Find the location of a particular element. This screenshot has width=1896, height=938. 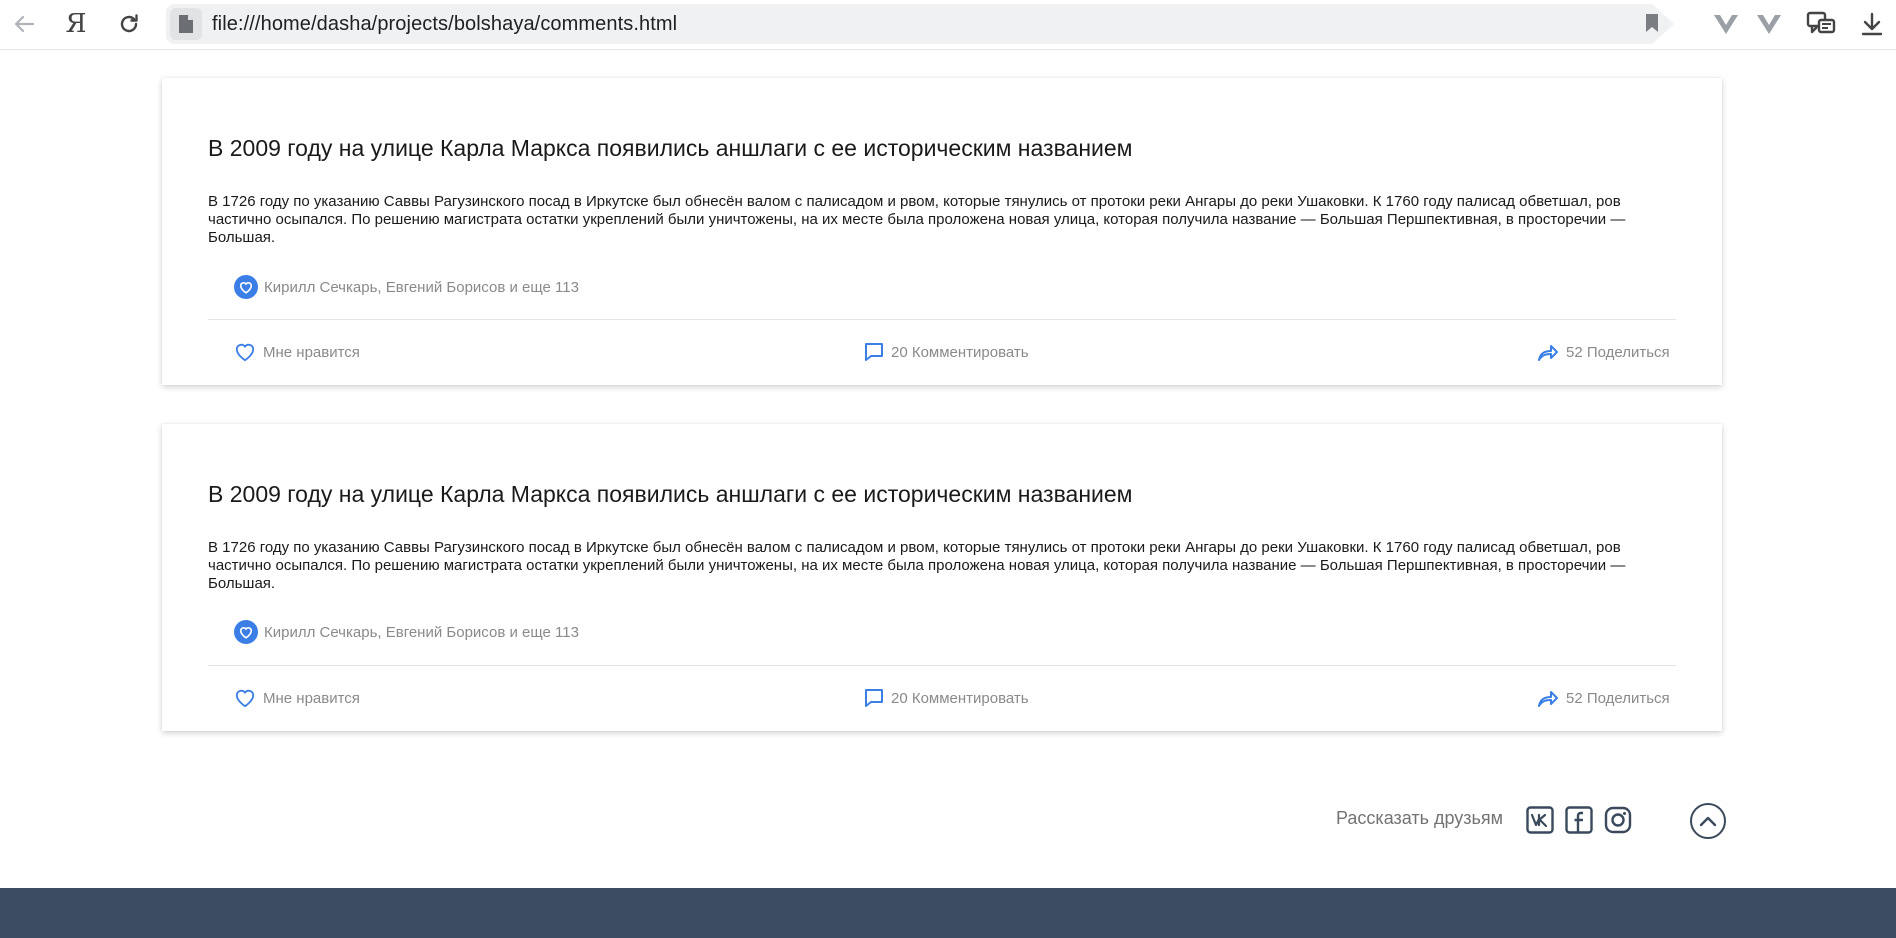

instagram-icon is located at coordinates (1618, 820).